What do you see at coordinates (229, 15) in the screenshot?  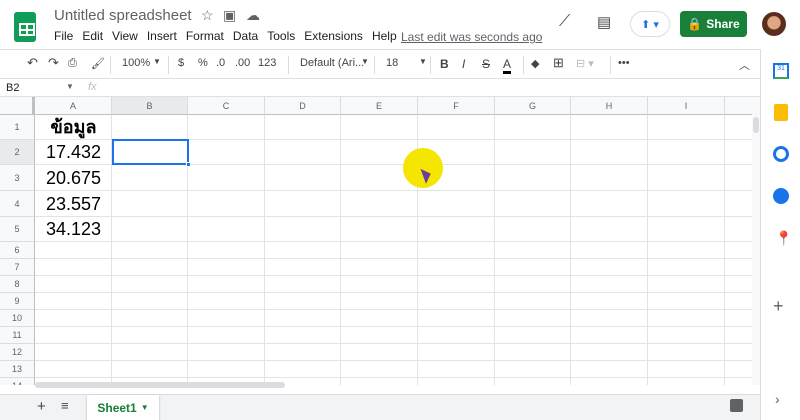 I see `move-folder-icon: ▣` at bounding box center [229, 15].